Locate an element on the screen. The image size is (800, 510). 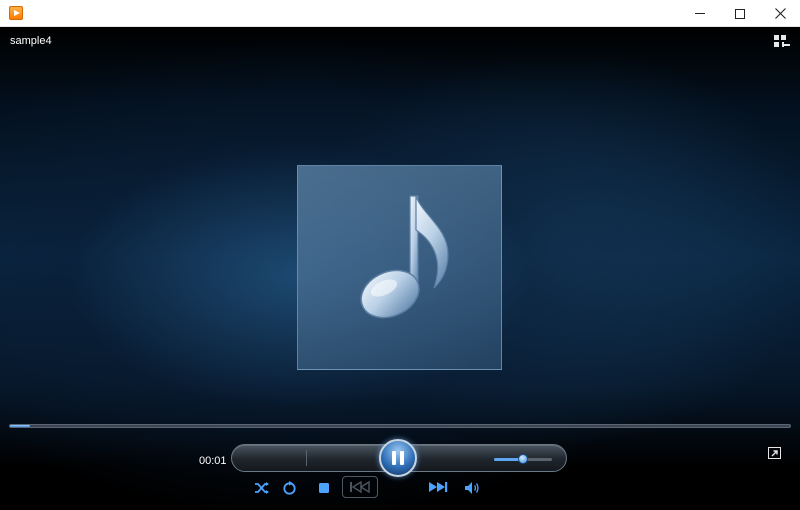
media-title: sample4 is located at coordinates (31, 41).